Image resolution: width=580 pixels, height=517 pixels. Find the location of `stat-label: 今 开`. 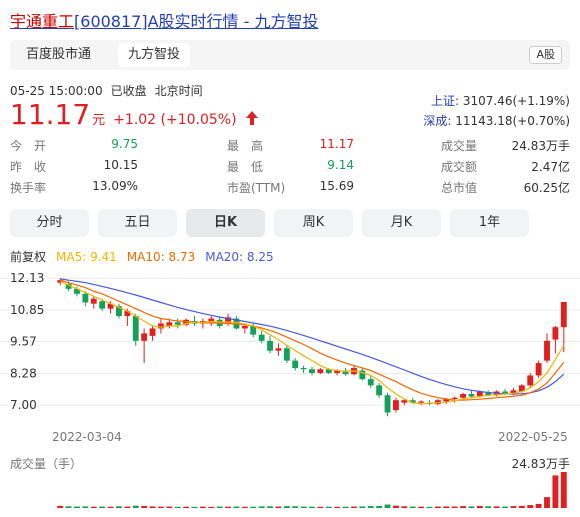

stat-label: 今 开 is located at coordinates (28, 146).